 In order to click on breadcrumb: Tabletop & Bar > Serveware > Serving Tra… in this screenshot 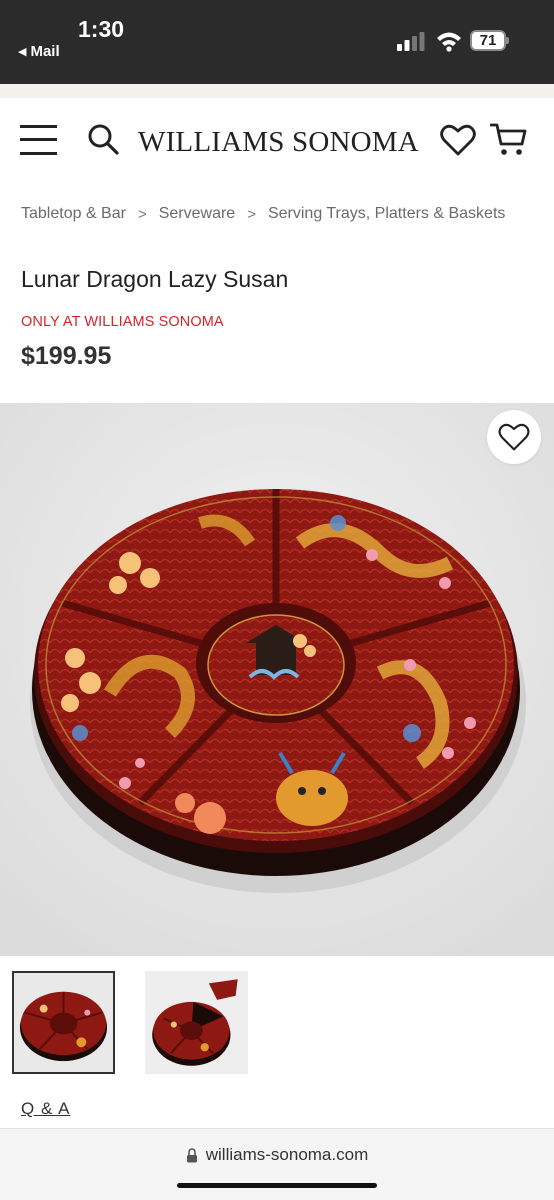, I will do `click(282, 214)`.